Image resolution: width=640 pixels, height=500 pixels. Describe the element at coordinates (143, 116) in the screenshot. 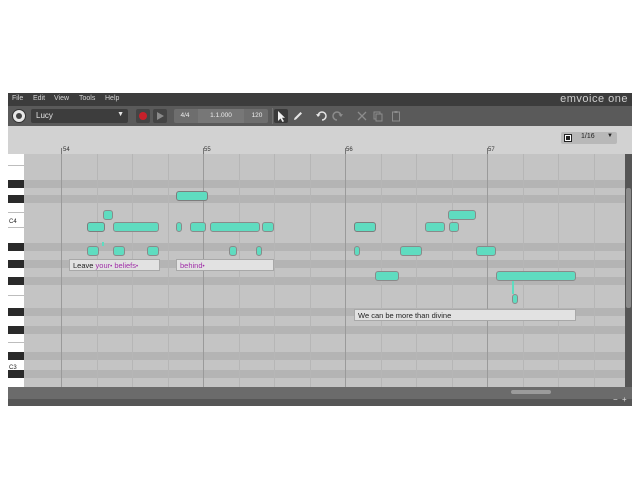

I see `record-button` at that location.